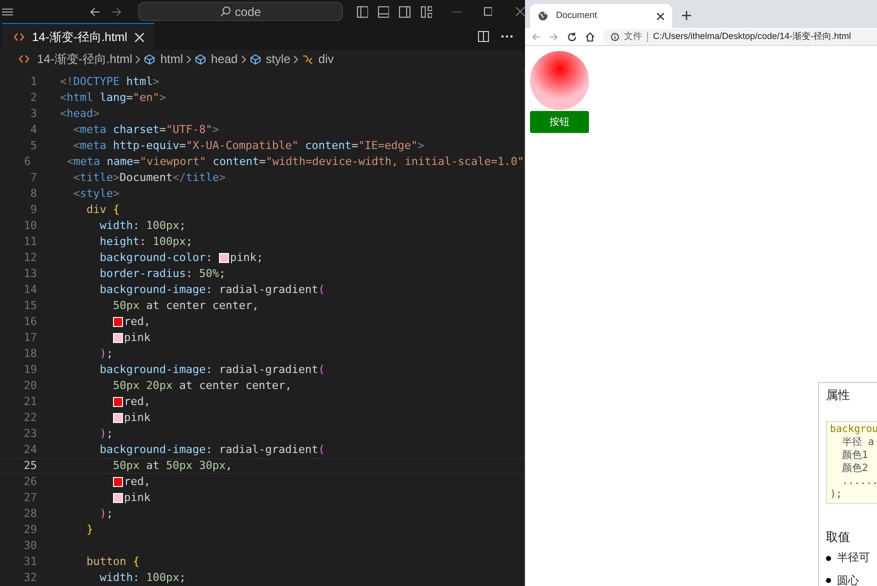 Image resolution: width=877 pixels, height=586 pixels. Describe the element at coordinates (29, 290) in the screenshot. I see `line-number: 14` at that location.